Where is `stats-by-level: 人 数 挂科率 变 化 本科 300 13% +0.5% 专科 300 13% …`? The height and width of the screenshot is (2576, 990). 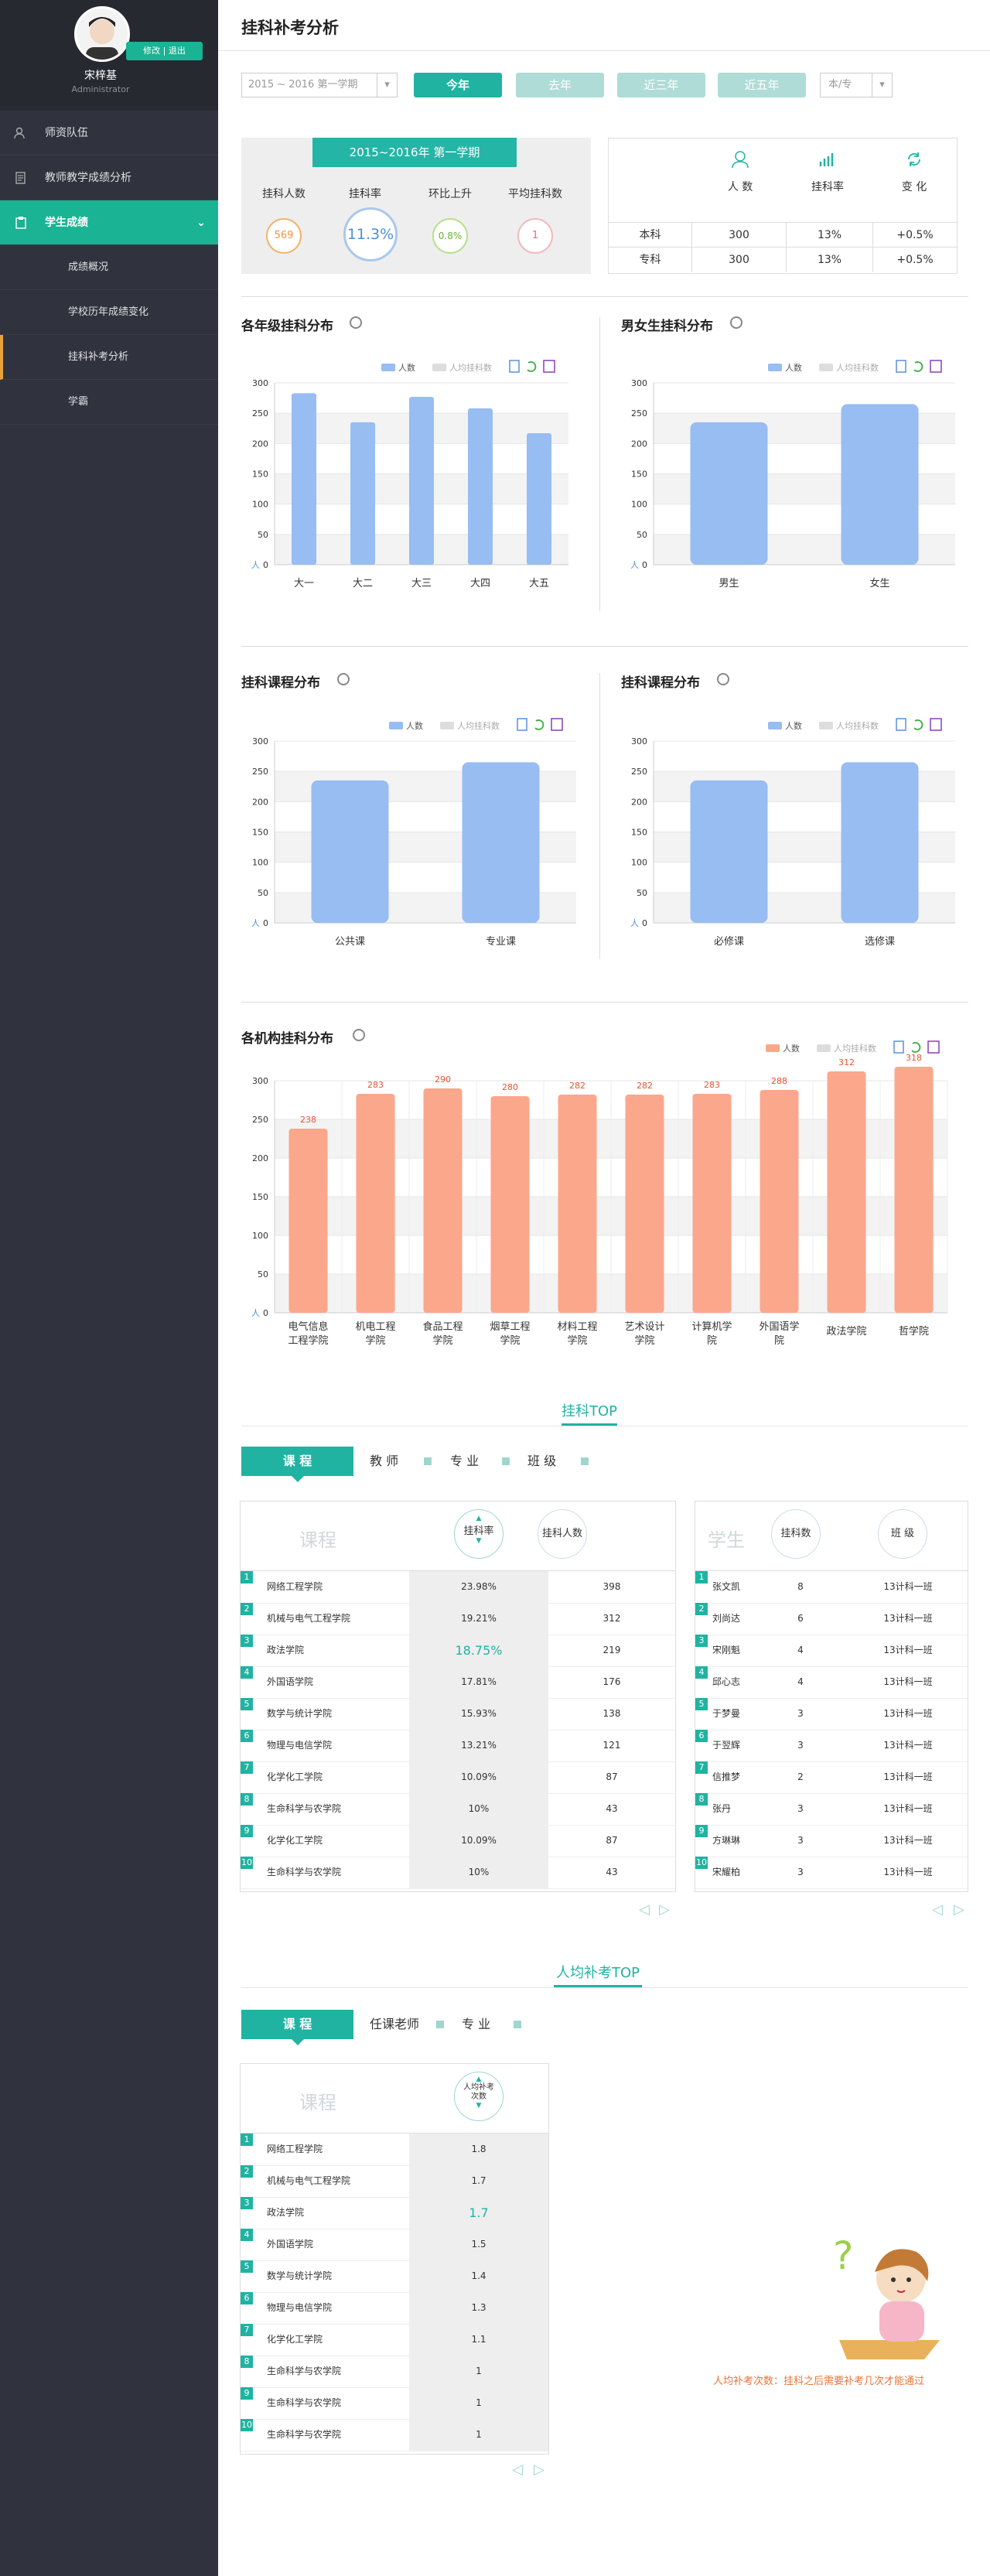 stats-by-level: 人 数 挂科率 变 化 本科 300 13% +0.5% 专科 300 13% … is located at coordinates (783, 206).